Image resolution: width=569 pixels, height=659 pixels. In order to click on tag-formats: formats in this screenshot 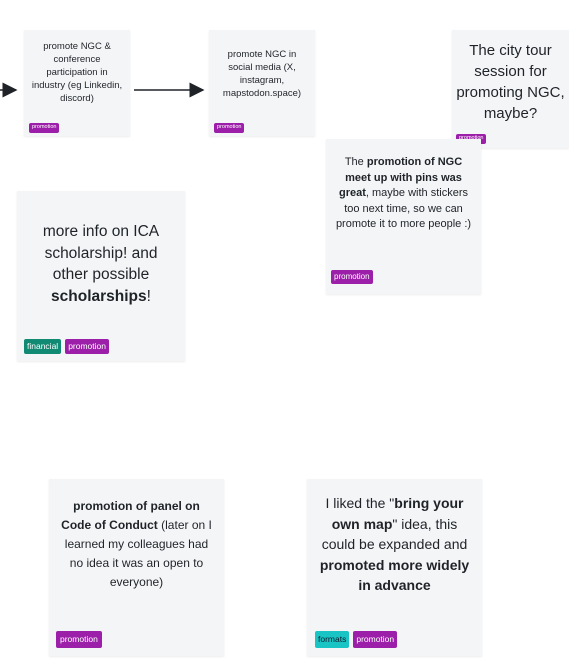, I will do `click(332, 639)`.